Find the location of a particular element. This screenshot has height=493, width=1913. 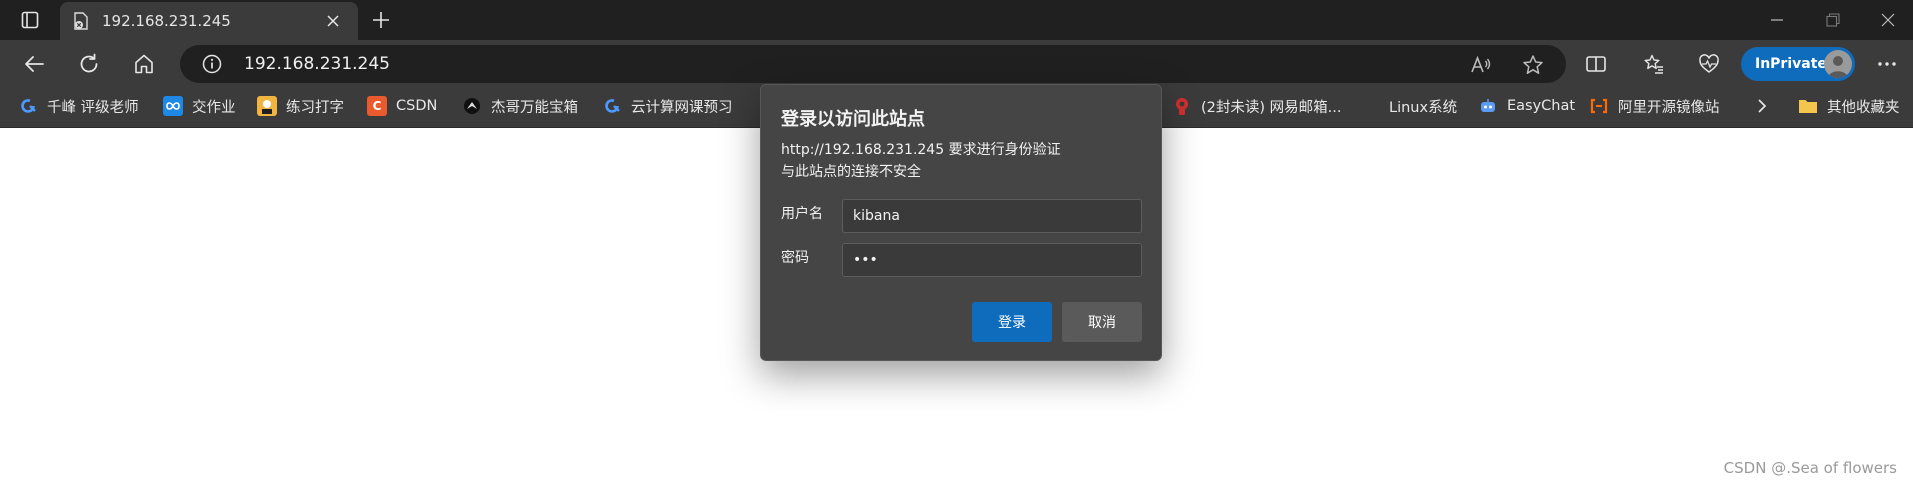

favorite-item-easychat: EasyChat is located at coordinates (1526, 106).